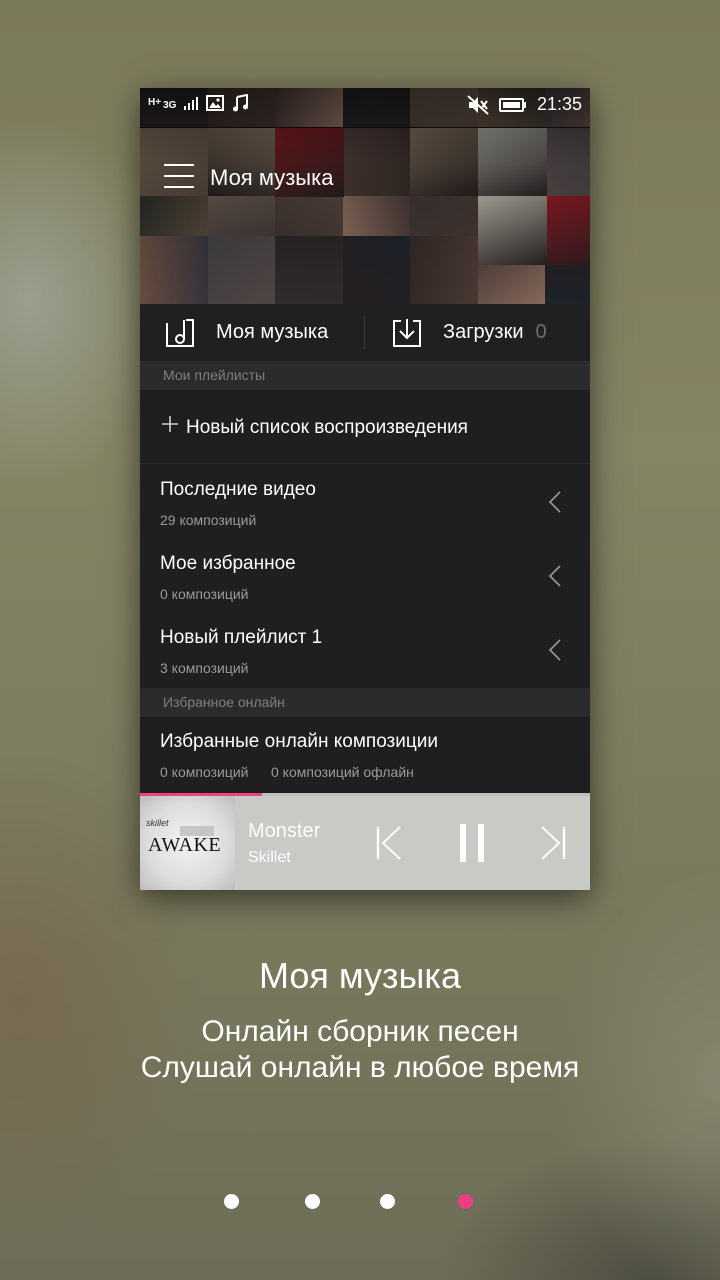  I want to click on section-my-playlists: Мои плейлисты, so click(365, 375).